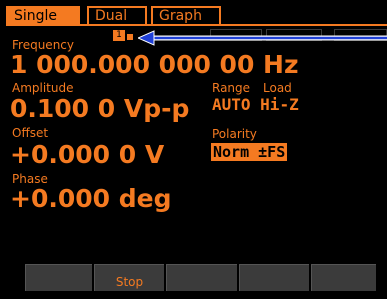 This screenshot has height=299, width=387. Describe the element at coordinates (130, 37) in the screenshot. I see `channel-indicator-square` at that location.